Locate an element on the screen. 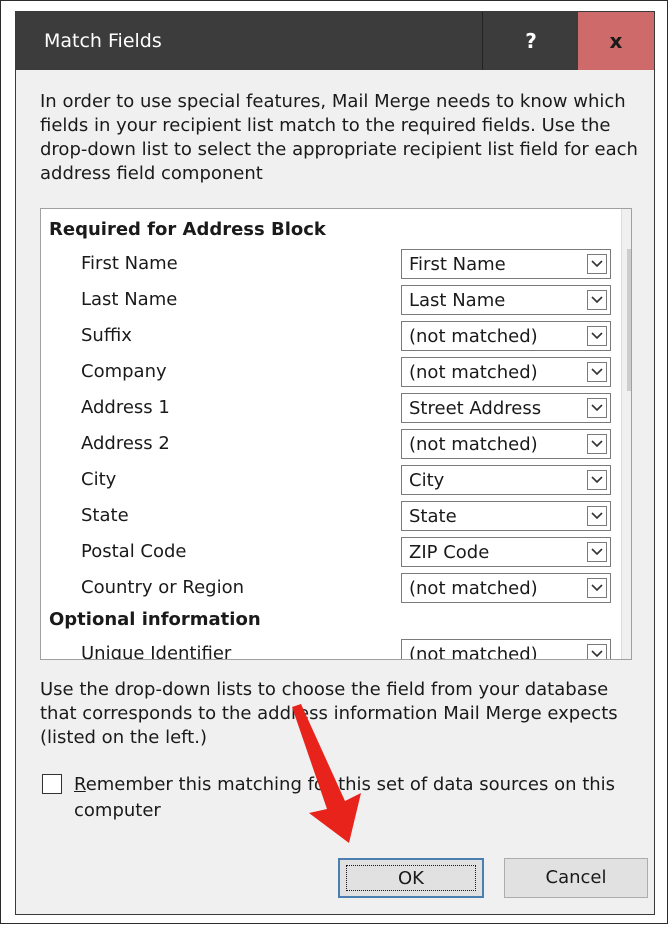 Image resolution: width=668 pixels, height=925 pixels. field-label: Postal Code is located at coordinates (134, 551).